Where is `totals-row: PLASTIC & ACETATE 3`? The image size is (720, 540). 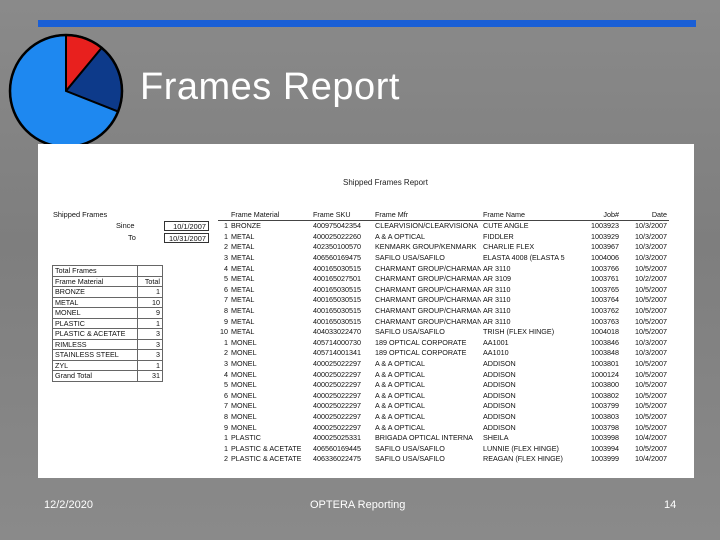 totals-row: PLASTIC & ACETATE 3 is located at coordinates (107, 334).